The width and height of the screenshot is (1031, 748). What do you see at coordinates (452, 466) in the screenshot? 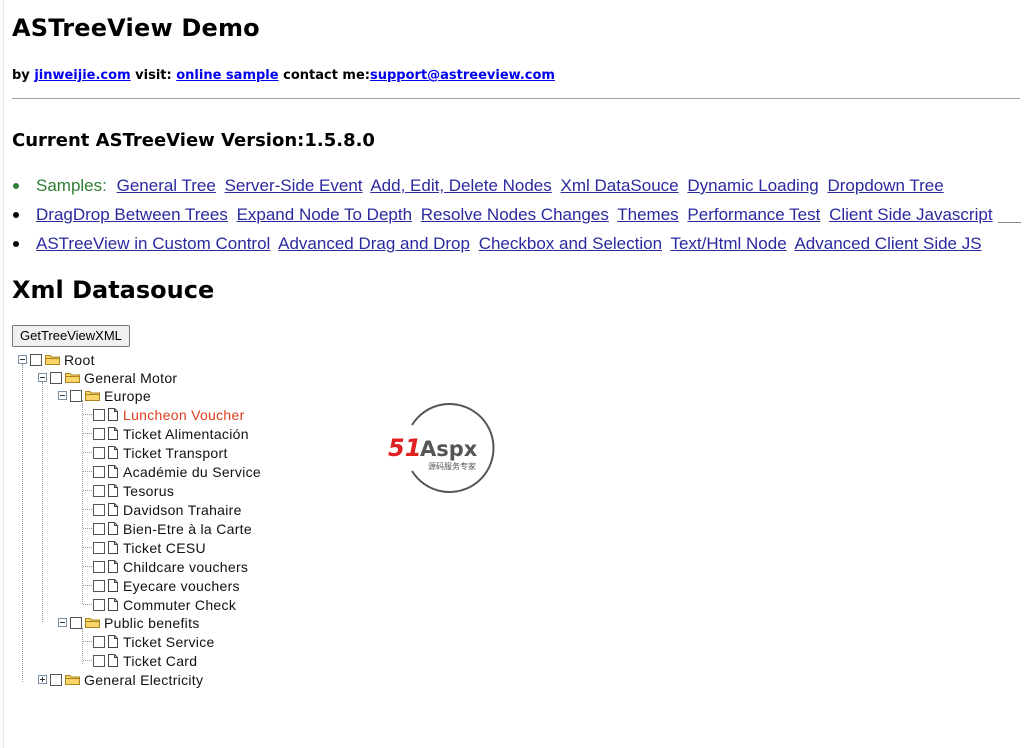
I see `logo-subtitle: 源码服务专家` at bounding box center [452, 466].